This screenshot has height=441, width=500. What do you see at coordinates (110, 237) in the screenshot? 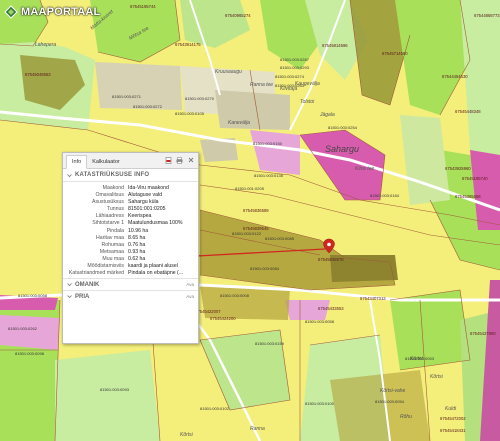
I see `info-row-label: Haritav maa` at bounding box center [110, 237].